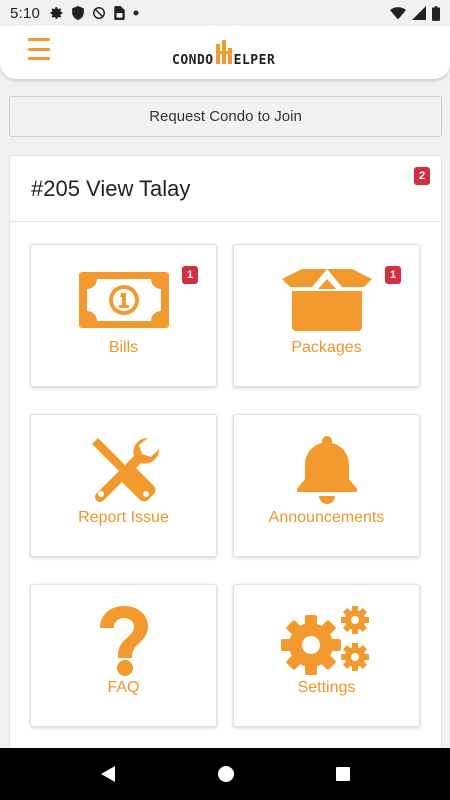 Image resolution: width=450 pixels, height=800 pixels. Describe the element at coordinates (41, 49) in the screenshot. I see `hamburger-icon` at that location.